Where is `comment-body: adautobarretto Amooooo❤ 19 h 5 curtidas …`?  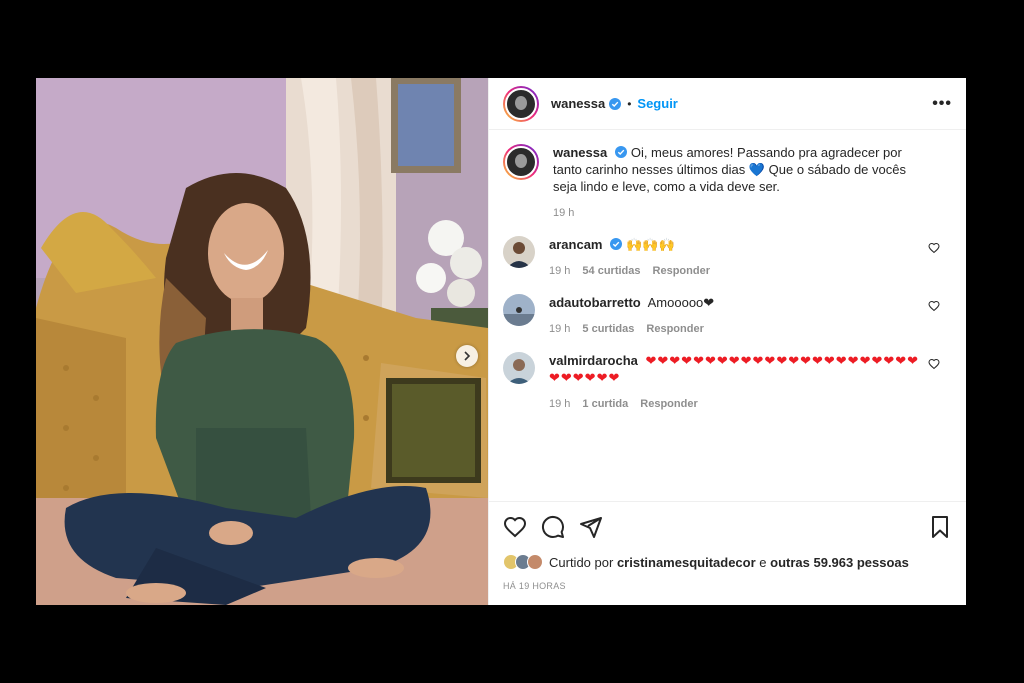 comment-body: adautobarretto Amooooo❤ 19 h 5 curtidas … is located at coordinates (750, 316).